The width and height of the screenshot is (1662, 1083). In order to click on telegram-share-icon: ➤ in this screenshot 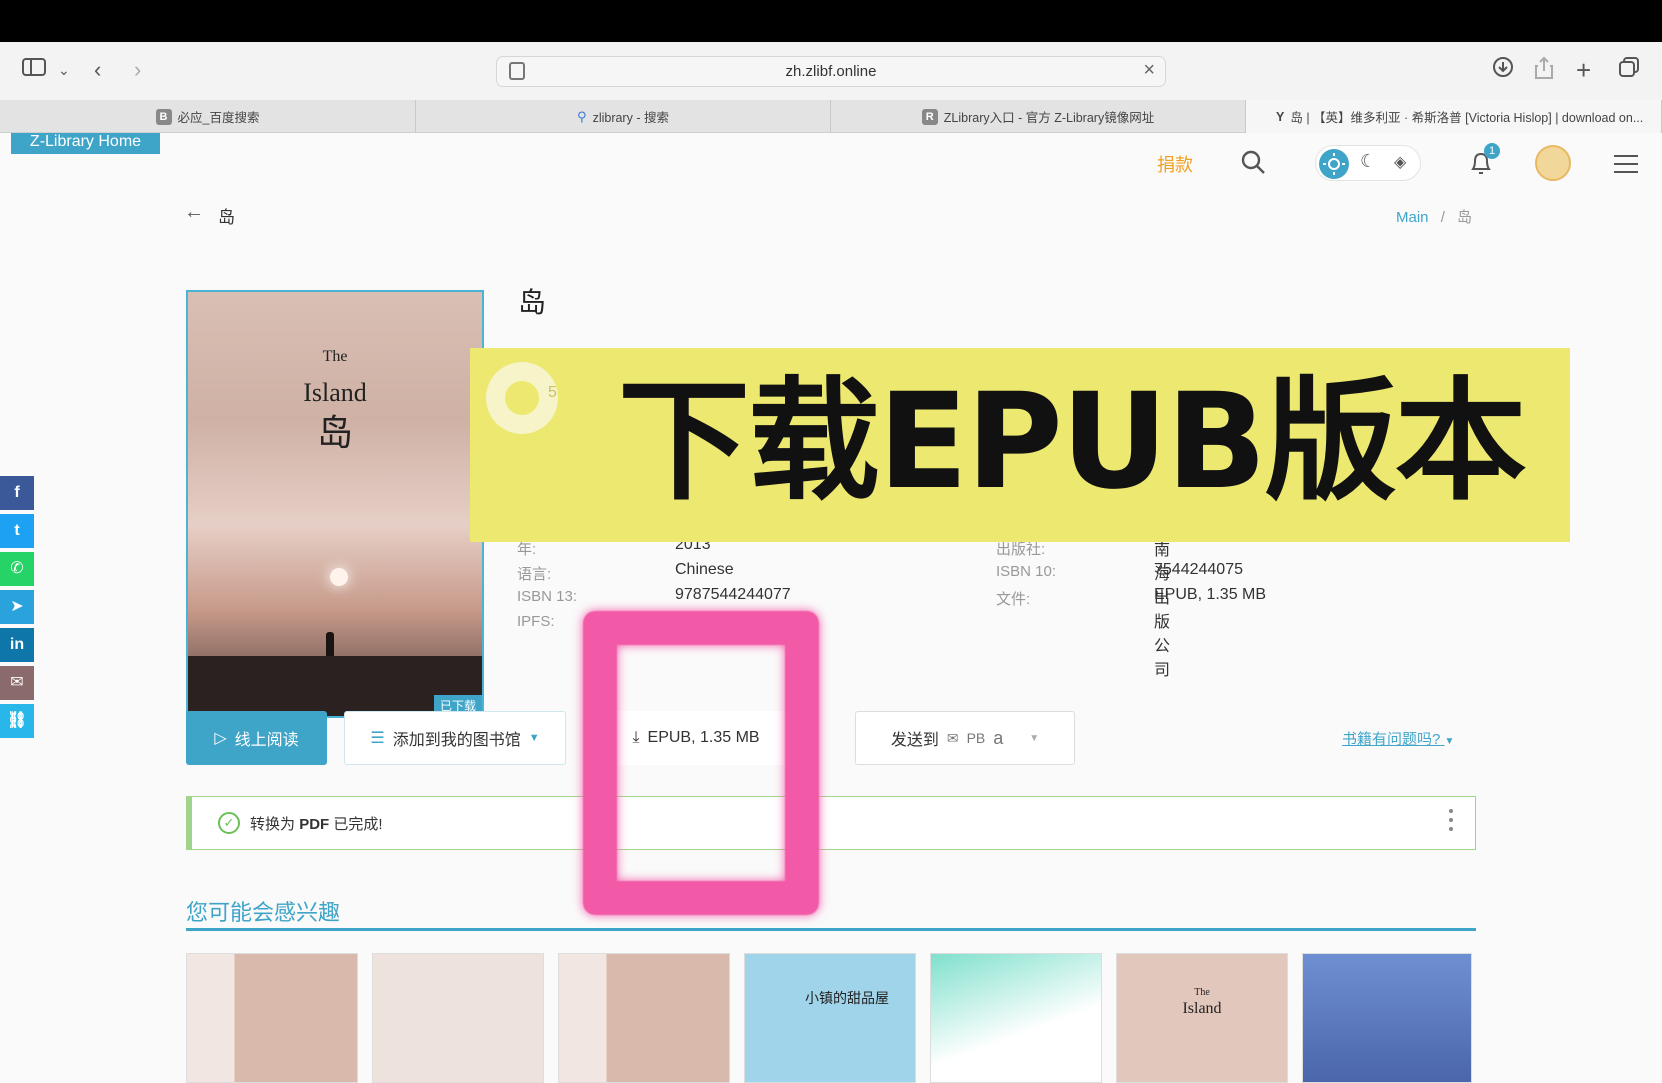, I will do `click(17, 607)`.